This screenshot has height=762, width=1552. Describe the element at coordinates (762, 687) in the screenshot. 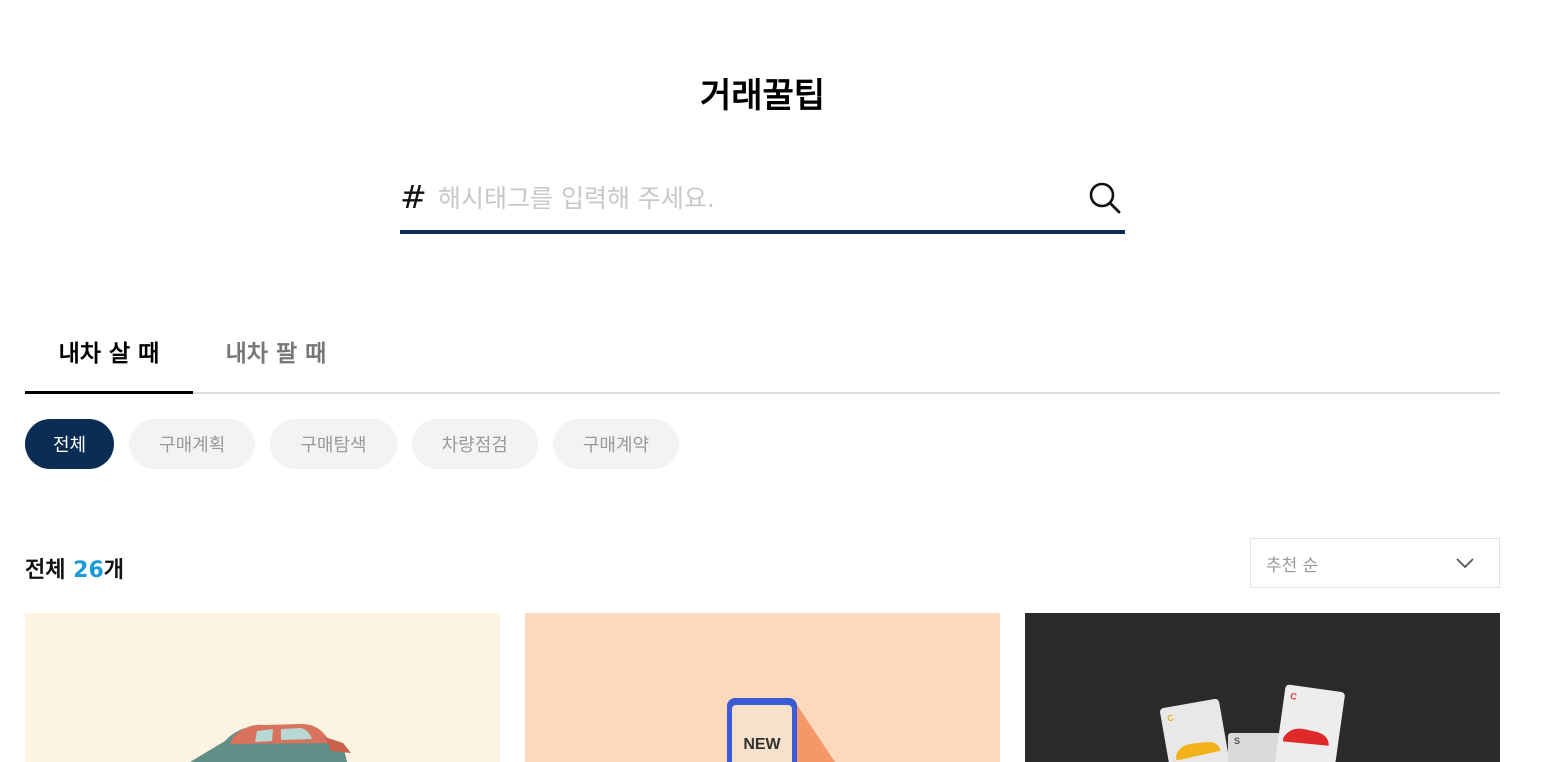

I see `tip-card-2: NEW` at that location.